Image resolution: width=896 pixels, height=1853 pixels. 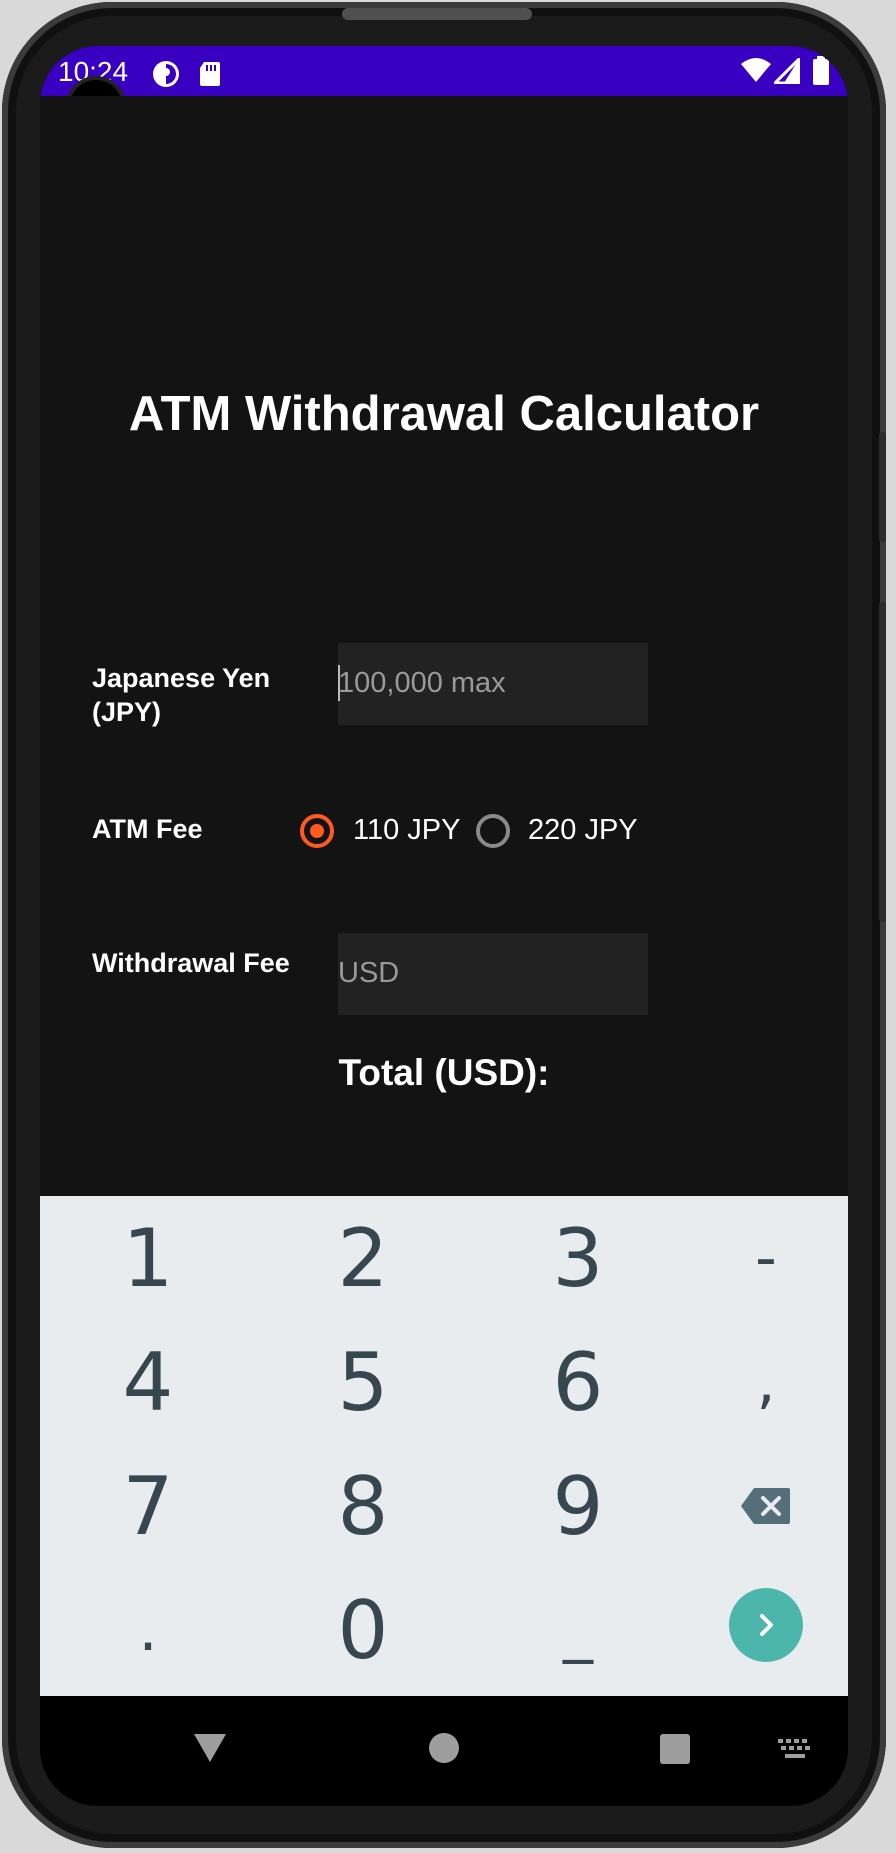 I want to click on page-title: ATM Withdrawal Calculator, so click(x=444, y=414).